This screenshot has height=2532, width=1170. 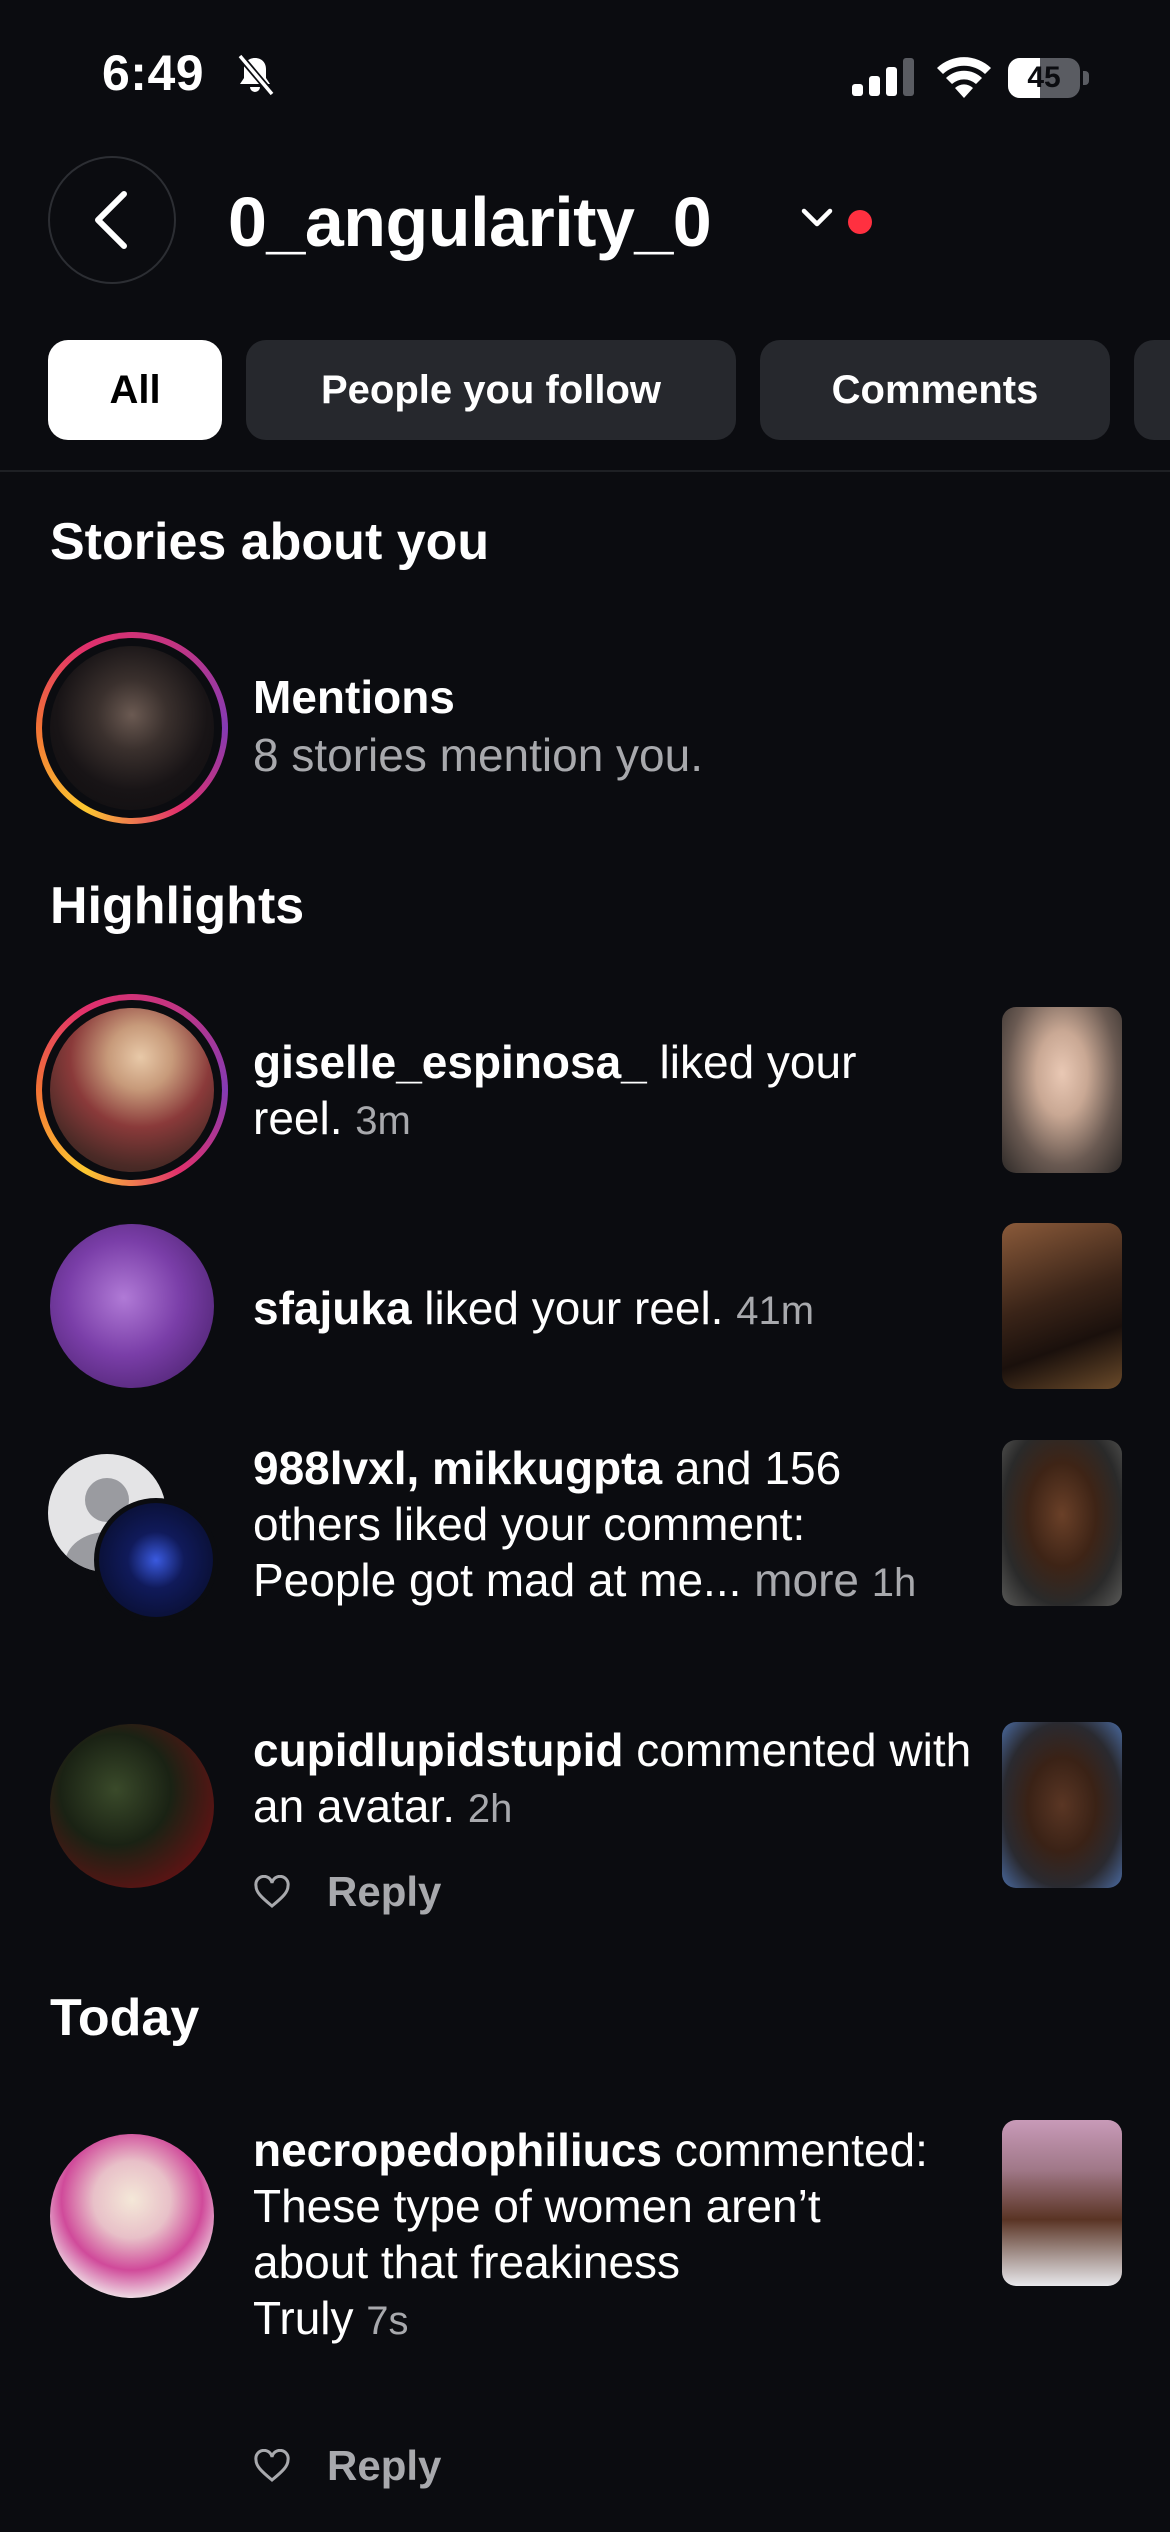 I want to click on avatar-giselle, so click(x=132, y=1090).